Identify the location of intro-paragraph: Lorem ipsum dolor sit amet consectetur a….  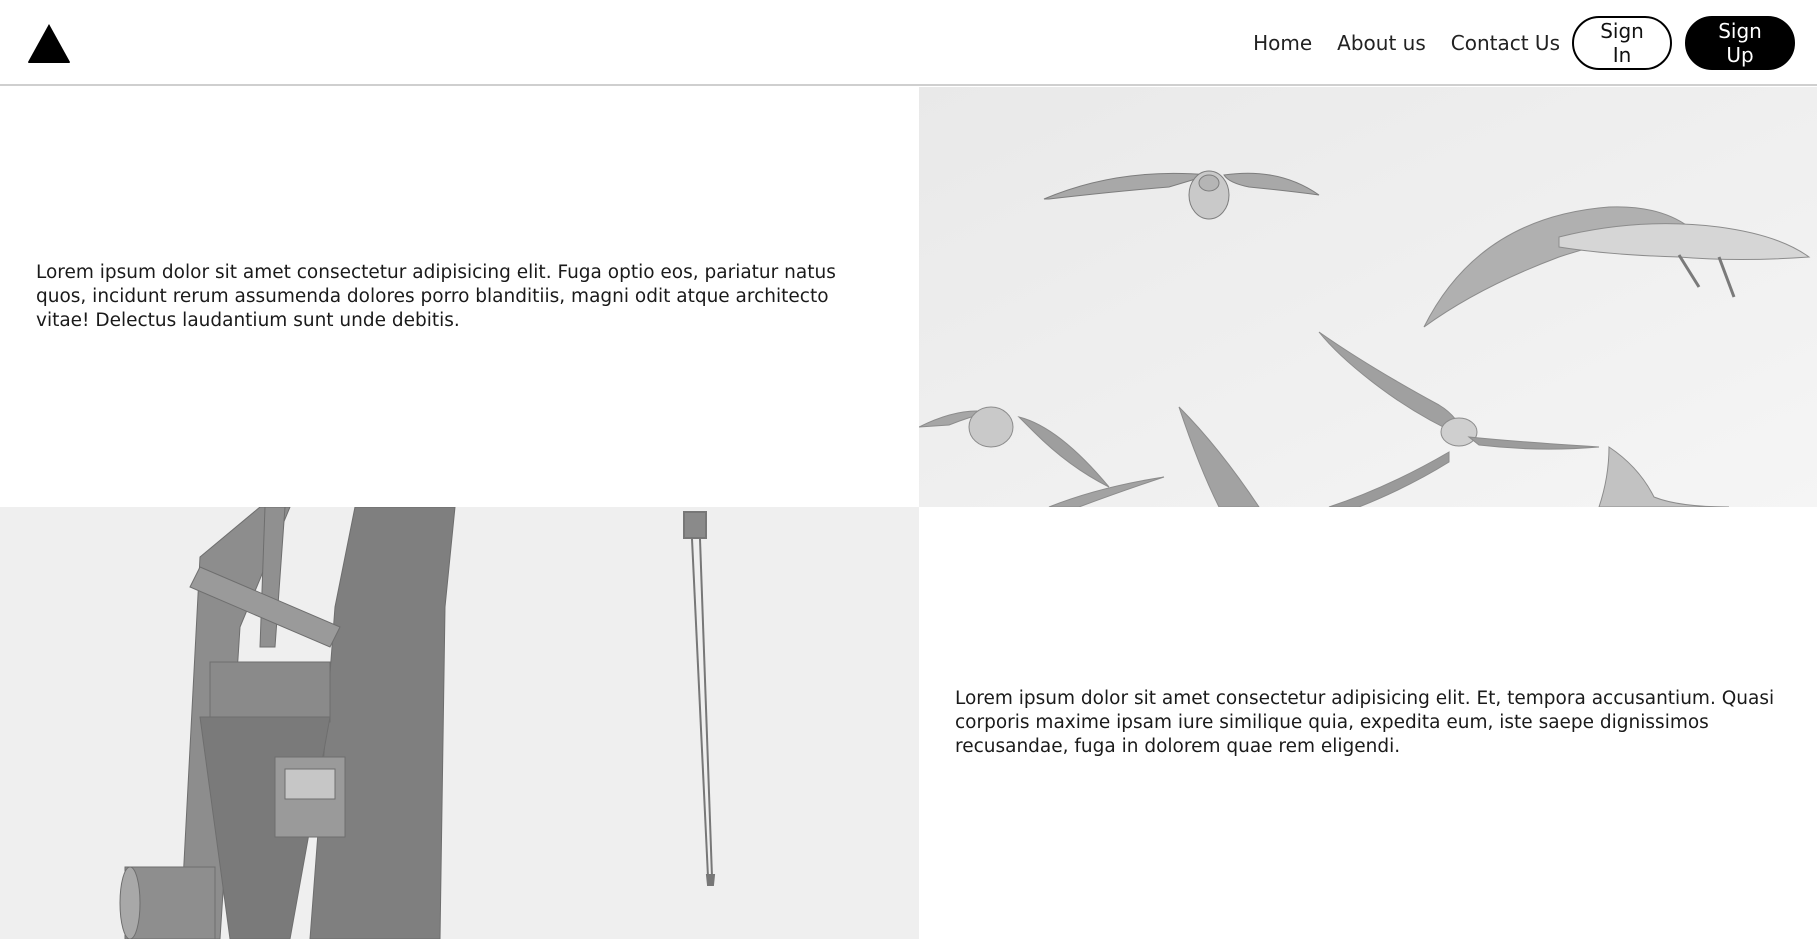
(436, 296).